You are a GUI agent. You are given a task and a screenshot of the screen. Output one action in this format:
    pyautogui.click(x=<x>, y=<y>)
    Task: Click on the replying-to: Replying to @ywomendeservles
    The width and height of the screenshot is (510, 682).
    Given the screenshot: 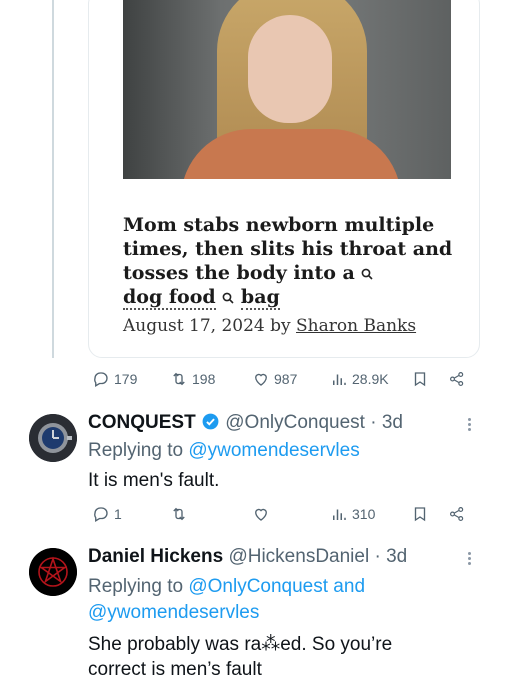 What is the action you would take?
    pyautogui.click(x=224, y=451)
    